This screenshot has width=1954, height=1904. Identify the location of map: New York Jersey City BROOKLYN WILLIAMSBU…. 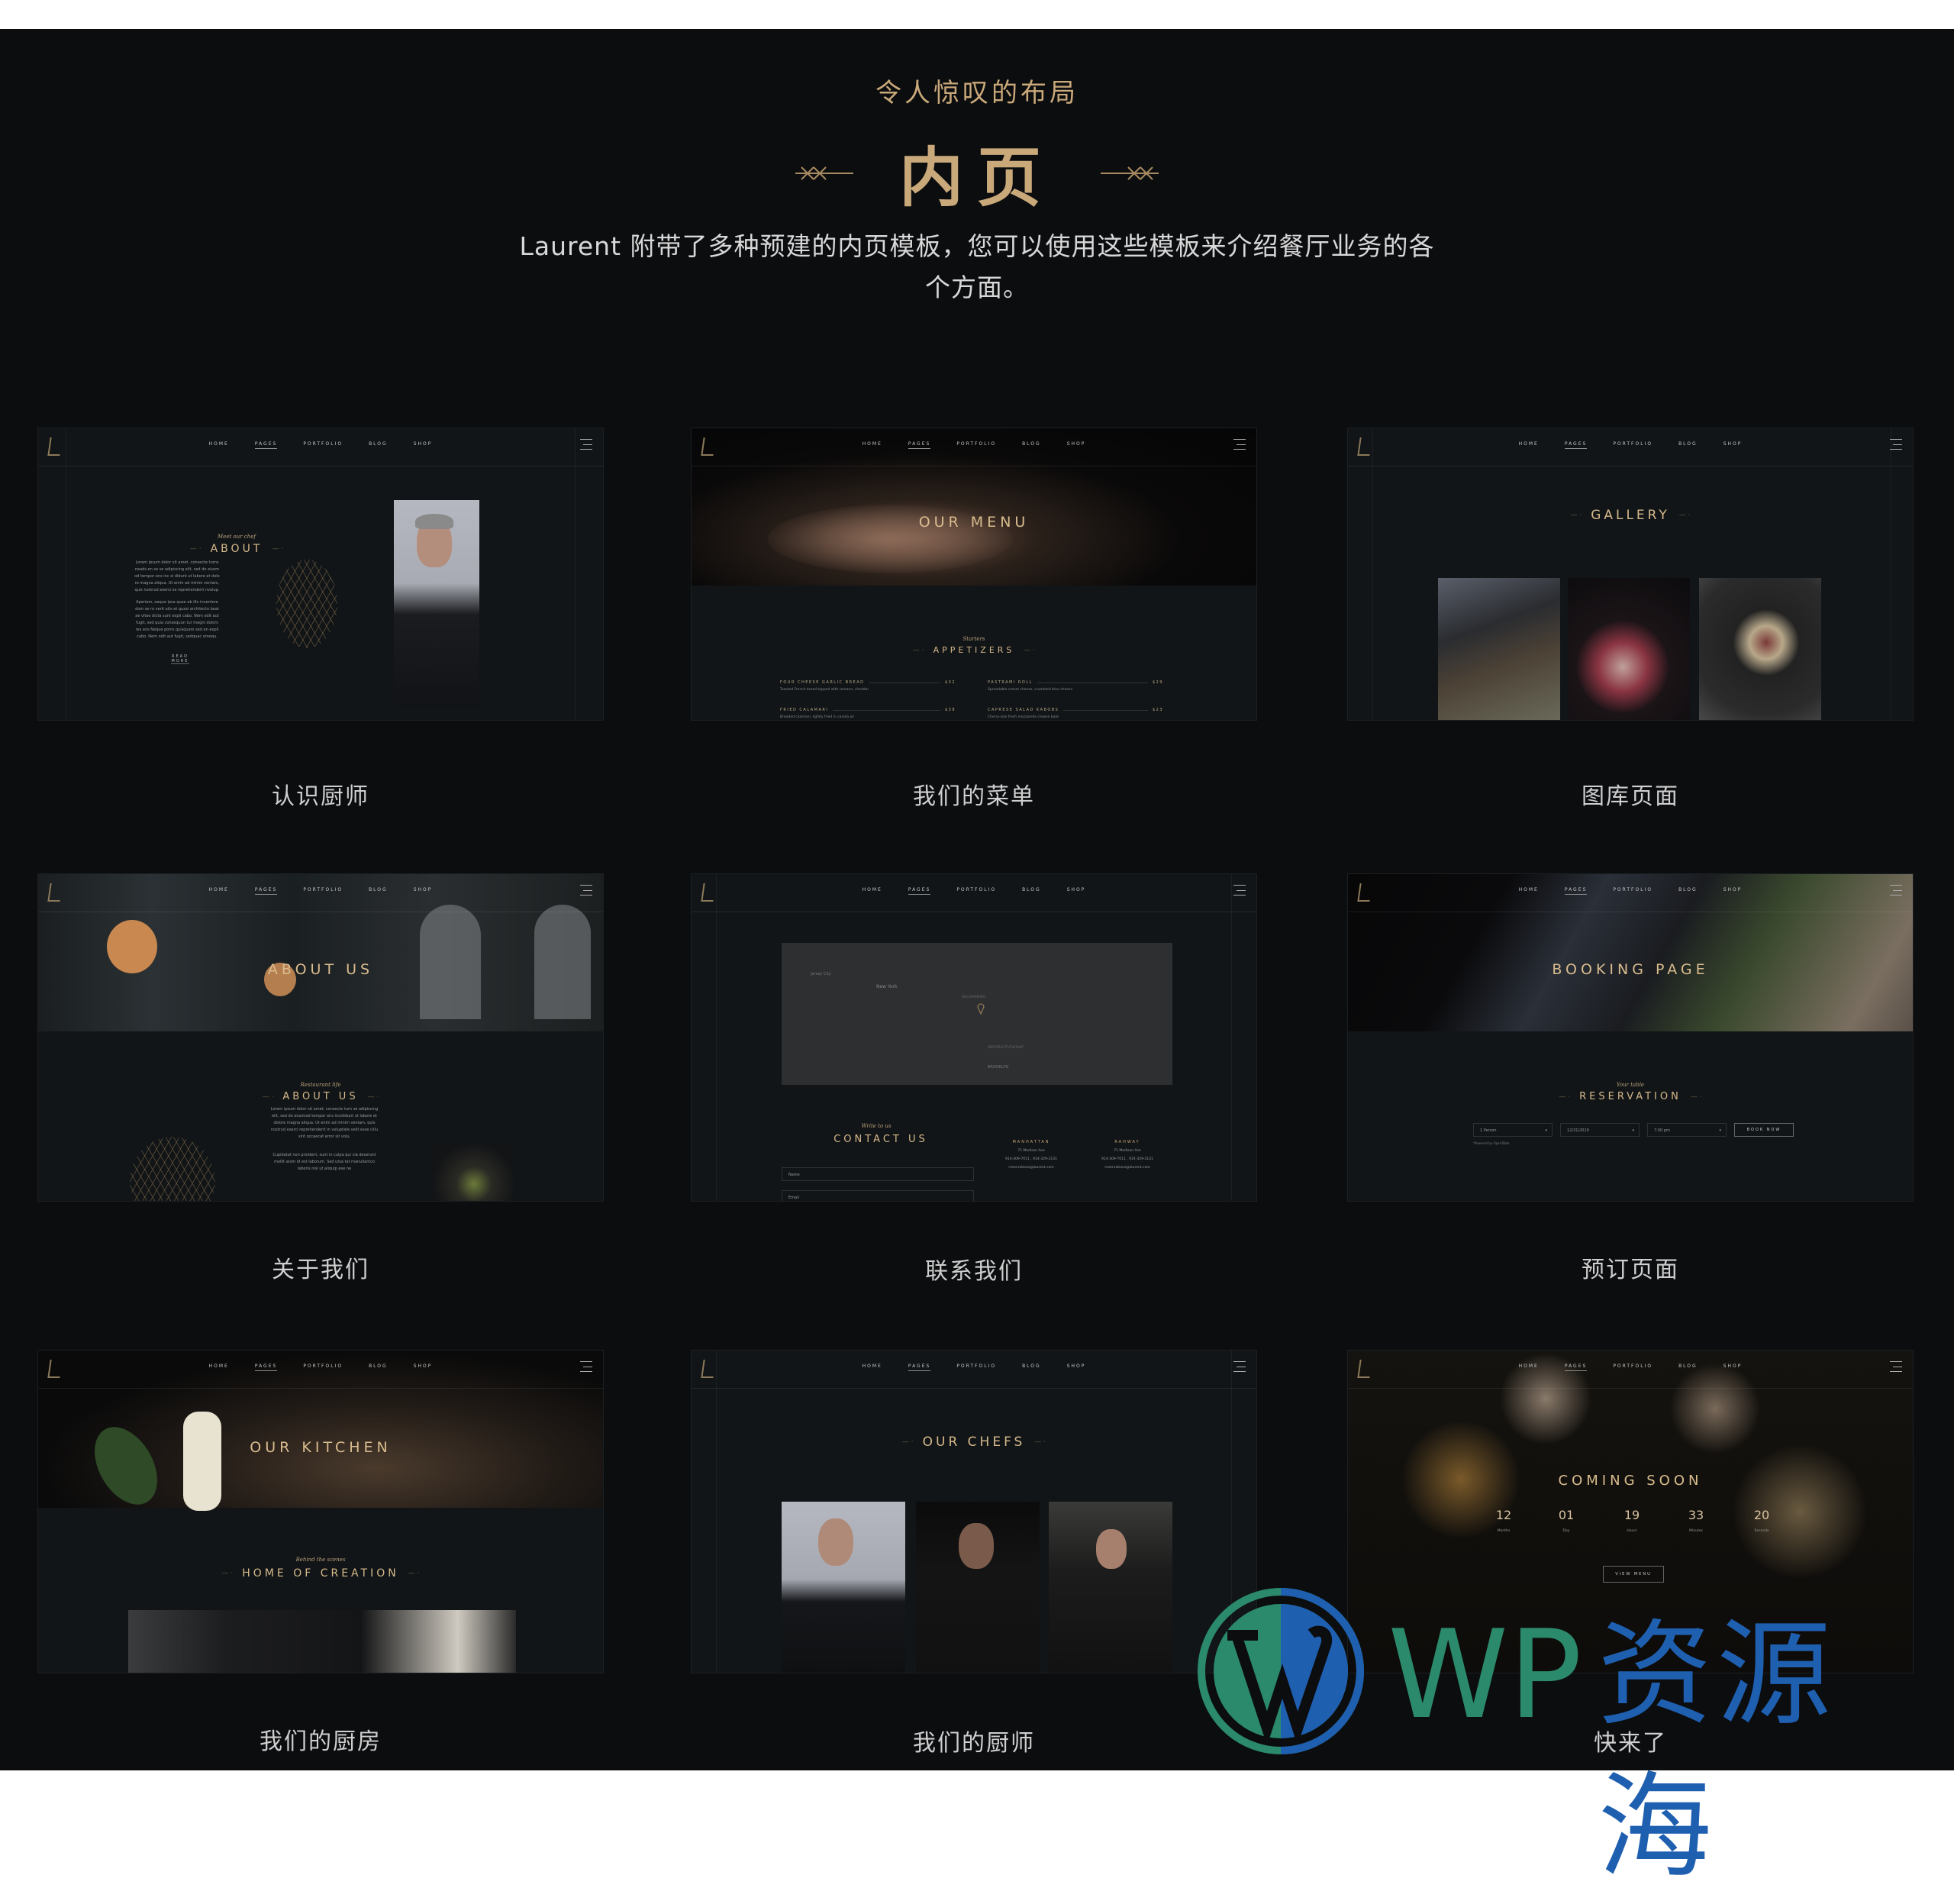
(977, 1014).